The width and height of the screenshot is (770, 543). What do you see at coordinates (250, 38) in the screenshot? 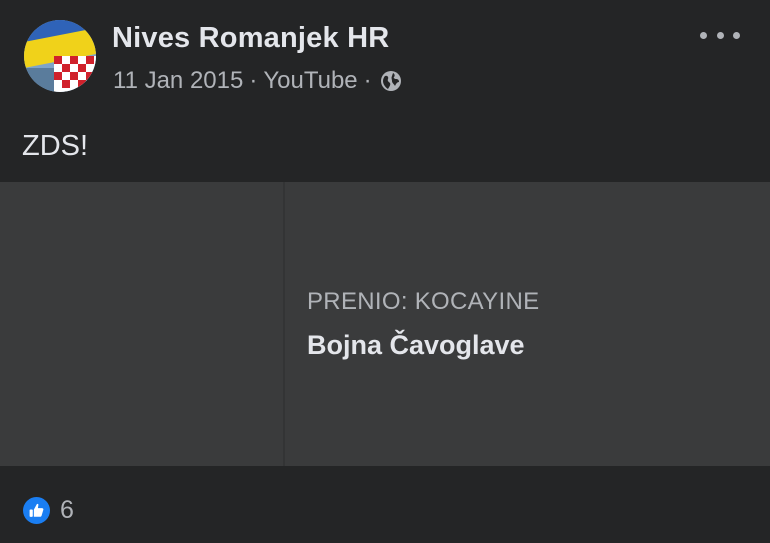
I see `post-author: Nives Romanjek HR` at bounding box center [250, 38].